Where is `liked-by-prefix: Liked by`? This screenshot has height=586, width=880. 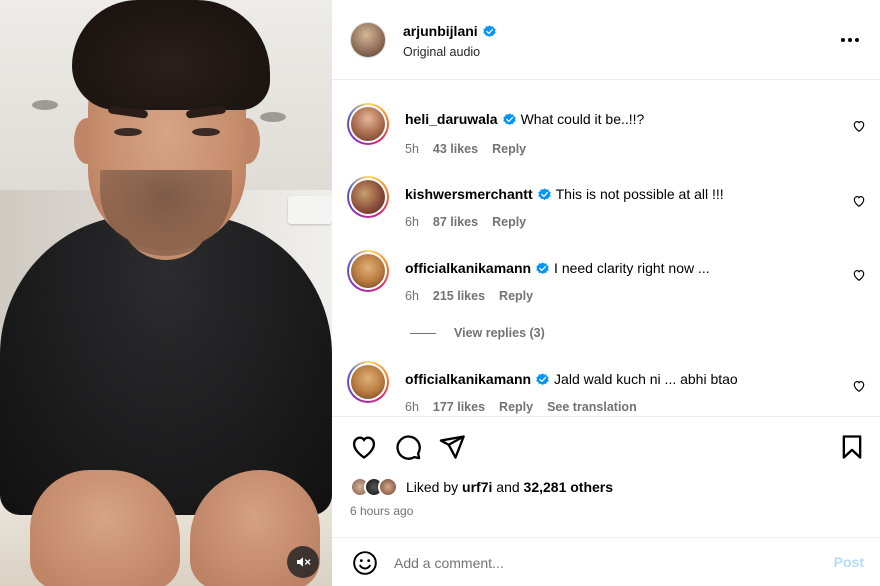
liked-by-prefix: Liked by is located at coordinates (432, 487).